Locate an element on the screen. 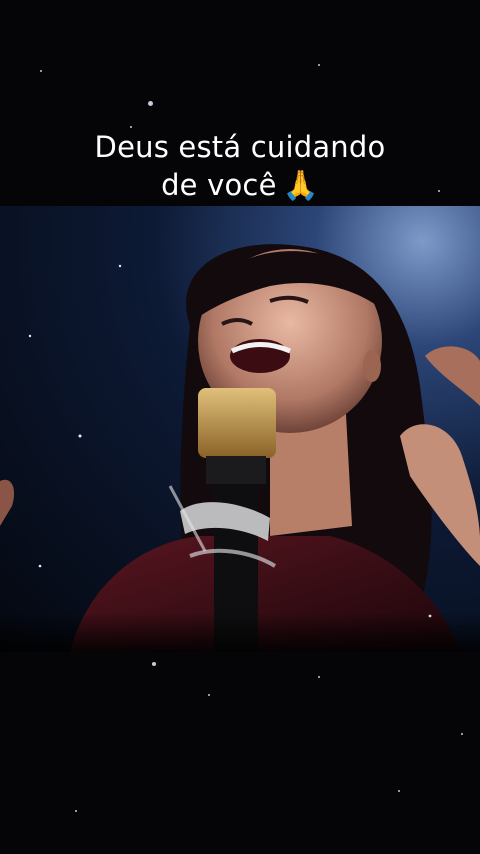 Image resolution: width=480 pixels, height=854 pixels. caption-text: Deus está cuidando de você 🙏 is located at coordinates (240, 166).